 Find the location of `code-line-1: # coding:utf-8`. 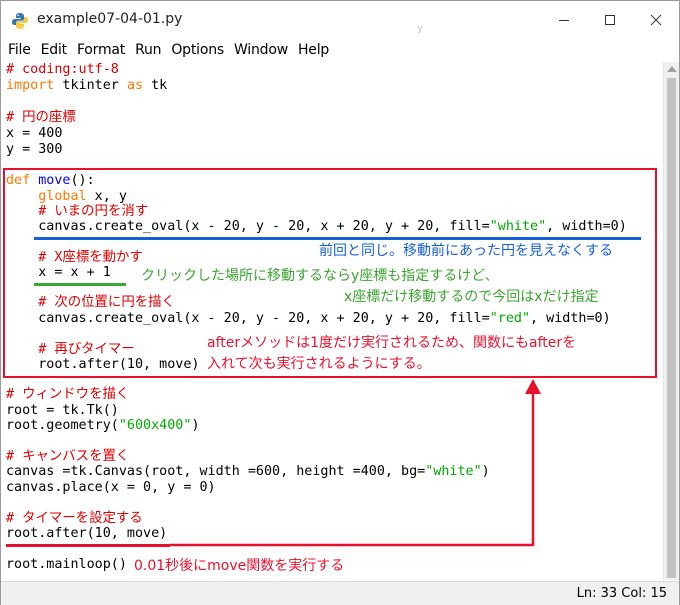

code-line-1: # coding:utf-8 is located at coordinates (62, 69).